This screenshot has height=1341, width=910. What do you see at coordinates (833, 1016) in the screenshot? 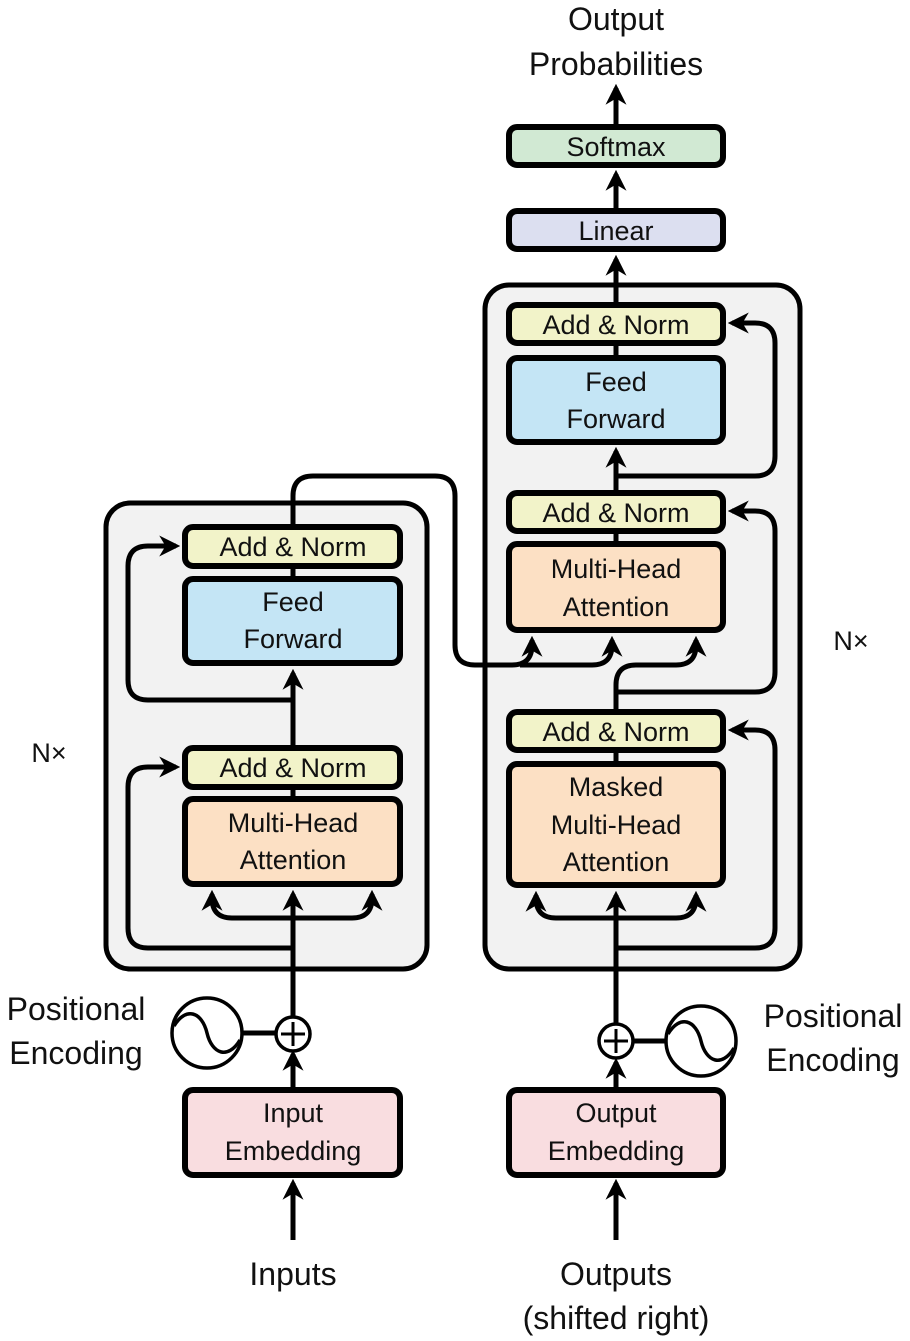
I see `decoder-positional-label-line1: Positional` at bounding box center [833, 1016].